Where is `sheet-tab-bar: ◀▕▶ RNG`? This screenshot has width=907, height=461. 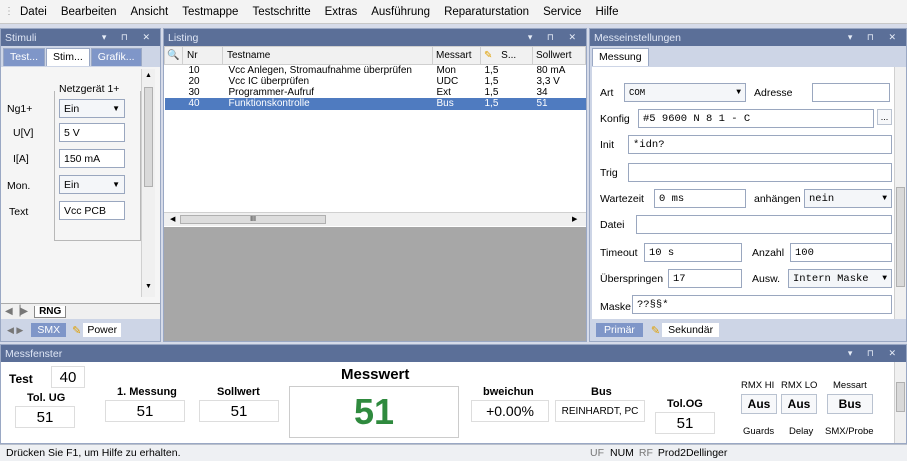 sheet-tab-bar: ◀▕▶ RNG is located at coordinates (80, 311).